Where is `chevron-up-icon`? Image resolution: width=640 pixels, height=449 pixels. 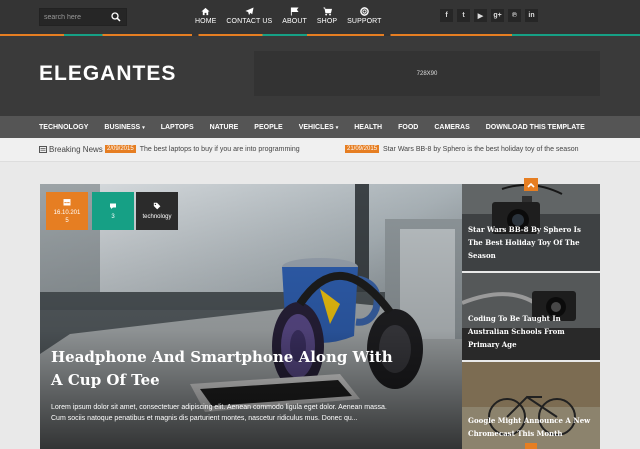 chevron-up-icon is located at coordinates (531, 185).